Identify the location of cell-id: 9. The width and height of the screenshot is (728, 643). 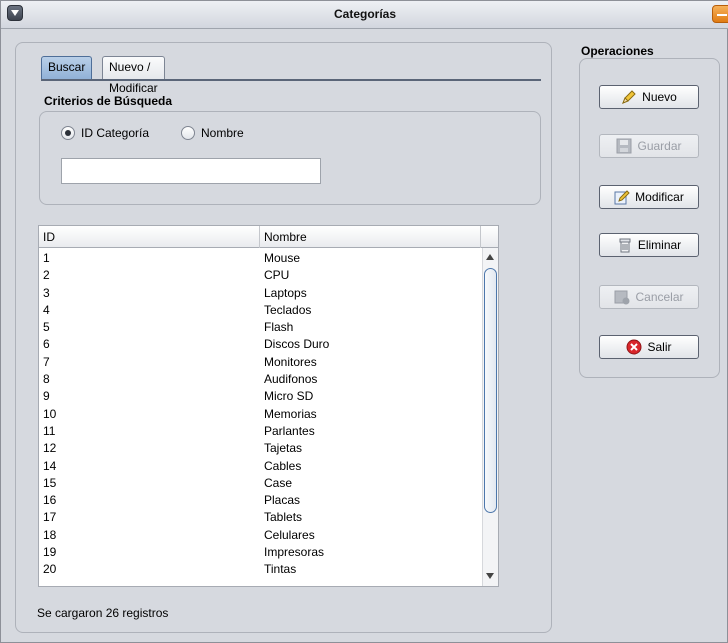
(46, 396).